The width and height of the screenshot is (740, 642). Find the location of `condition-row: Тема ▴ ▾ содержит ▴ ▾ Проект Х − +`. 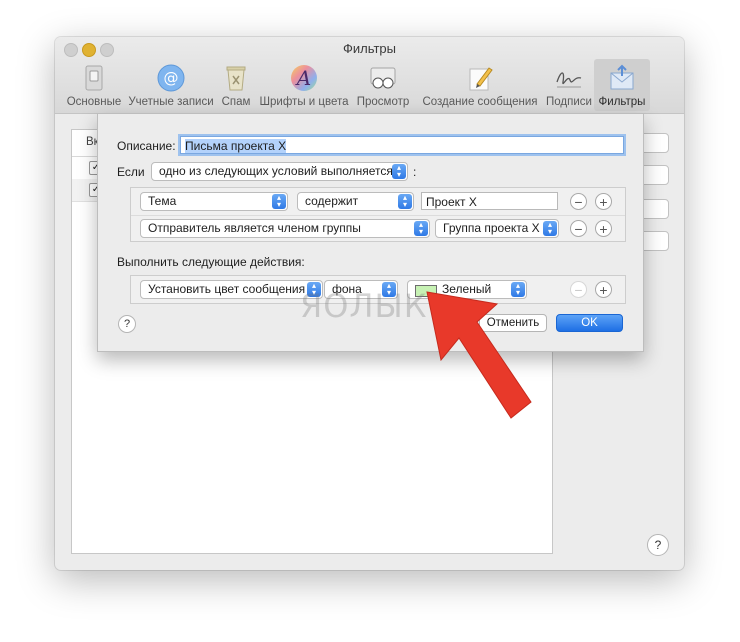

condition-row: Тема ▴ ▾ содержит ▴ ▾ Проект Х − + is located at coordinates (378, 201).